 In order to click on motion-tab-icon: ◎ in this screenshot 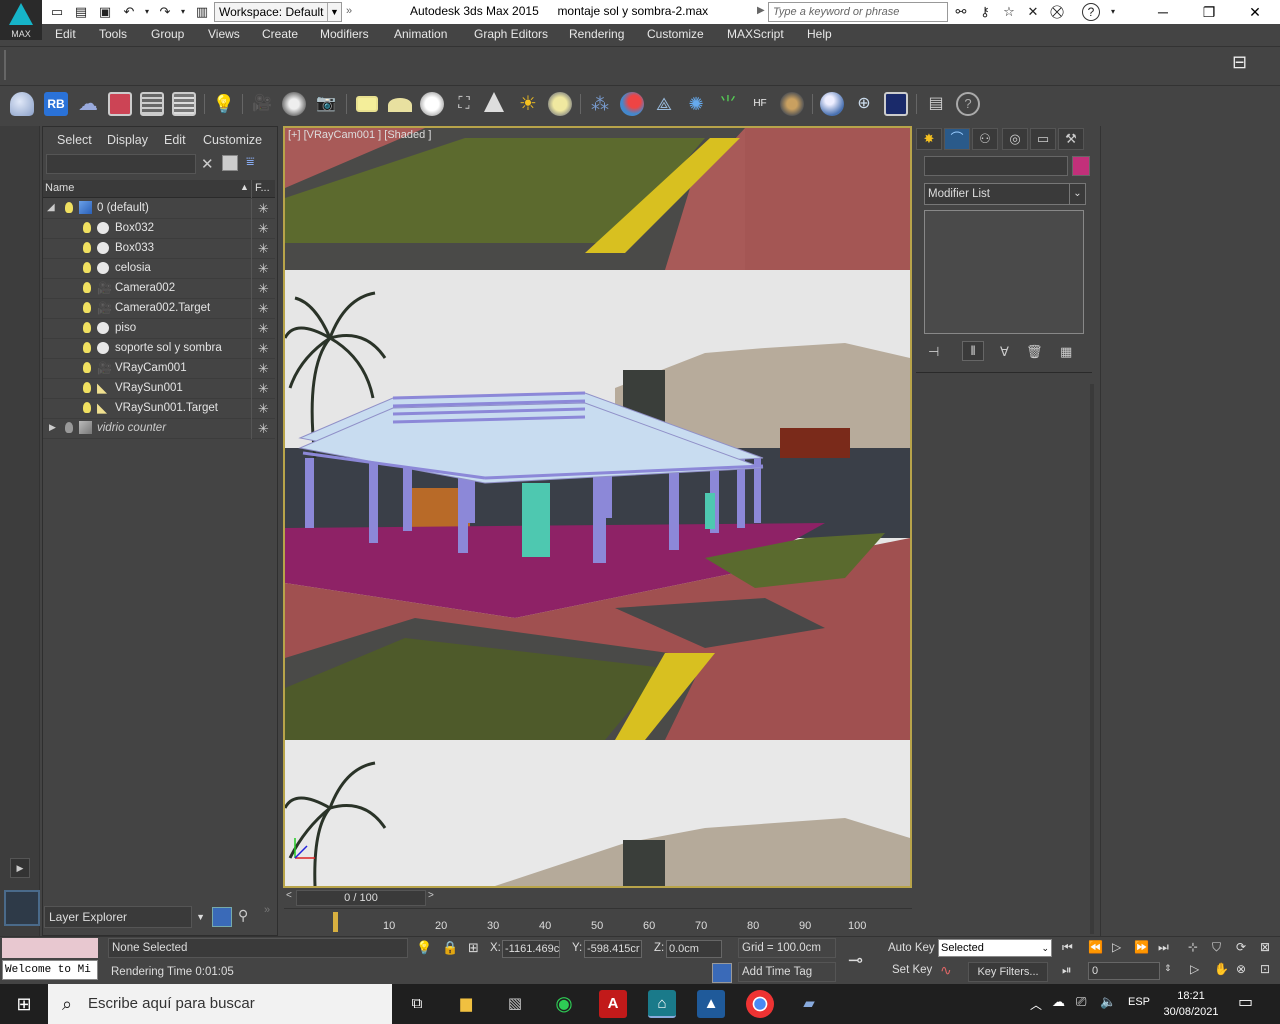, I will do `click(1015, 139)`.